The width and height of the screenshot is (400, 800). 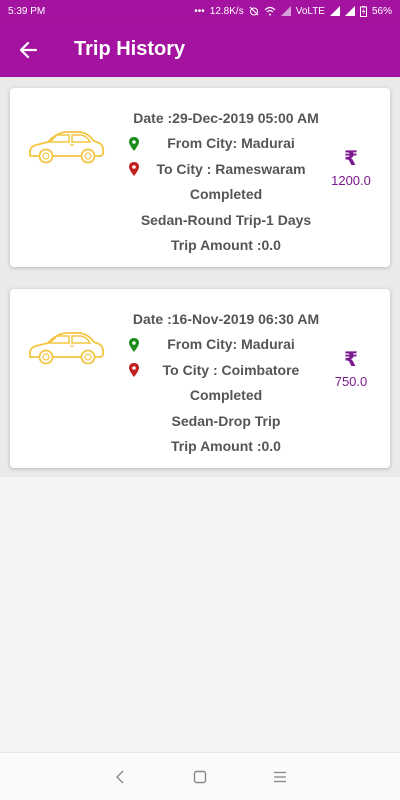 What do you see at coordinates (310, 11) in the screenshot?
I see `carrier-label: VoLTE` at bounding box center [310, 11].